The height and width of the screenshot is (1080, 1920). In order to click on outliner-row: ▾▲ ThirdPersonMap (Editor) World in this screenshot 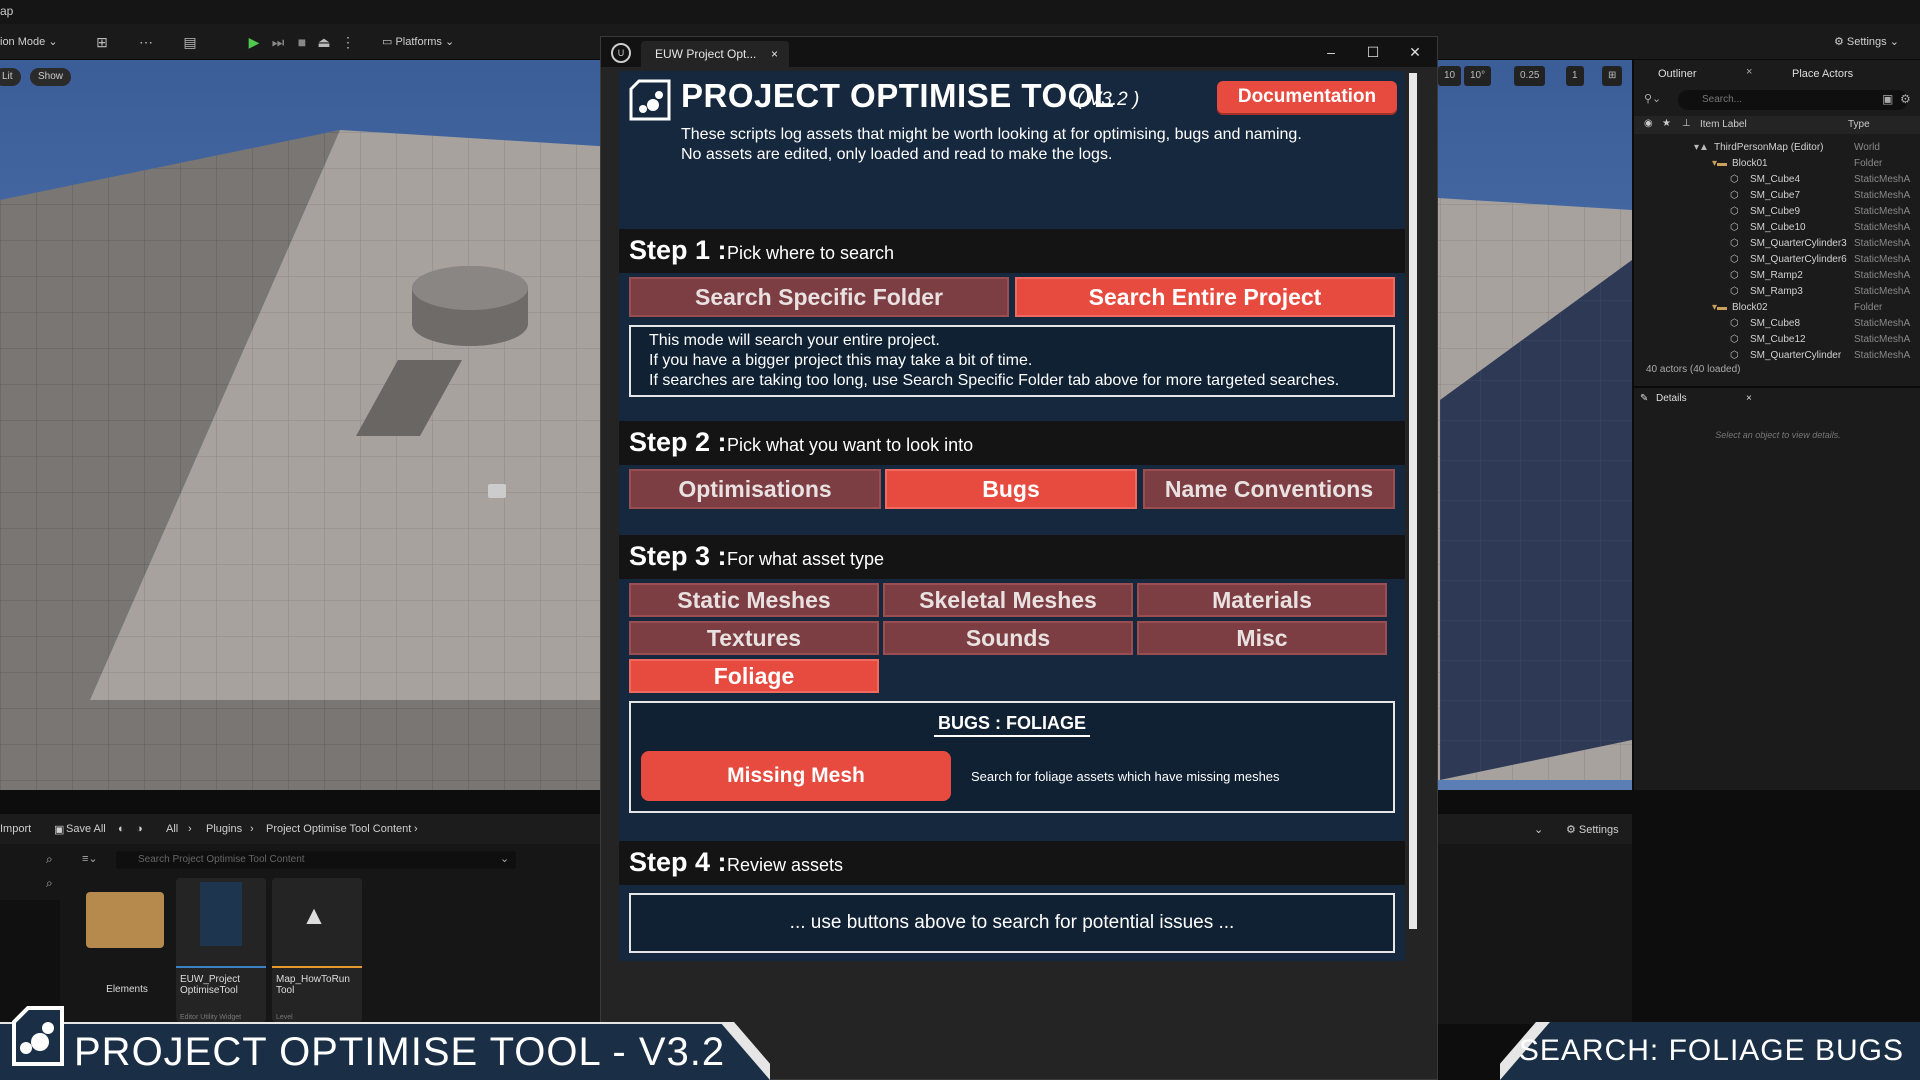, I will do `click(1777, 148)`.